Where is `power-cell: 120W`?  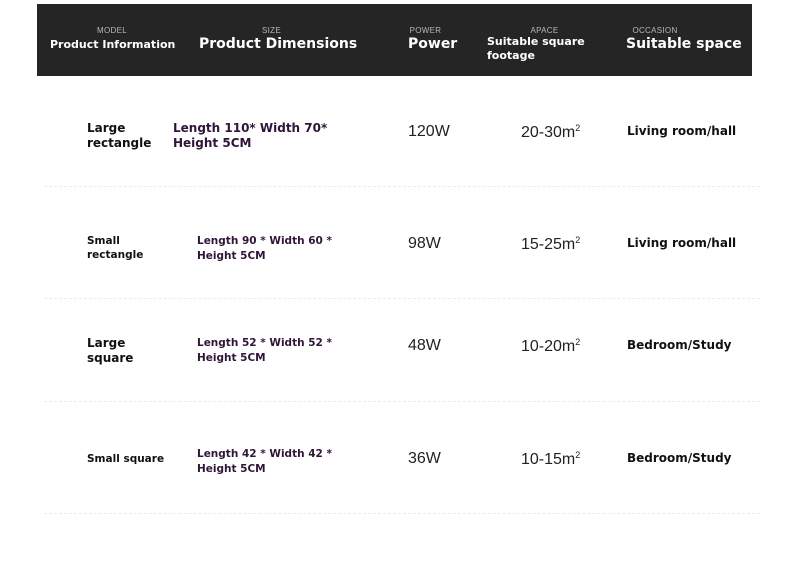
power-cell: 120W is located at coordinates (429, 131).